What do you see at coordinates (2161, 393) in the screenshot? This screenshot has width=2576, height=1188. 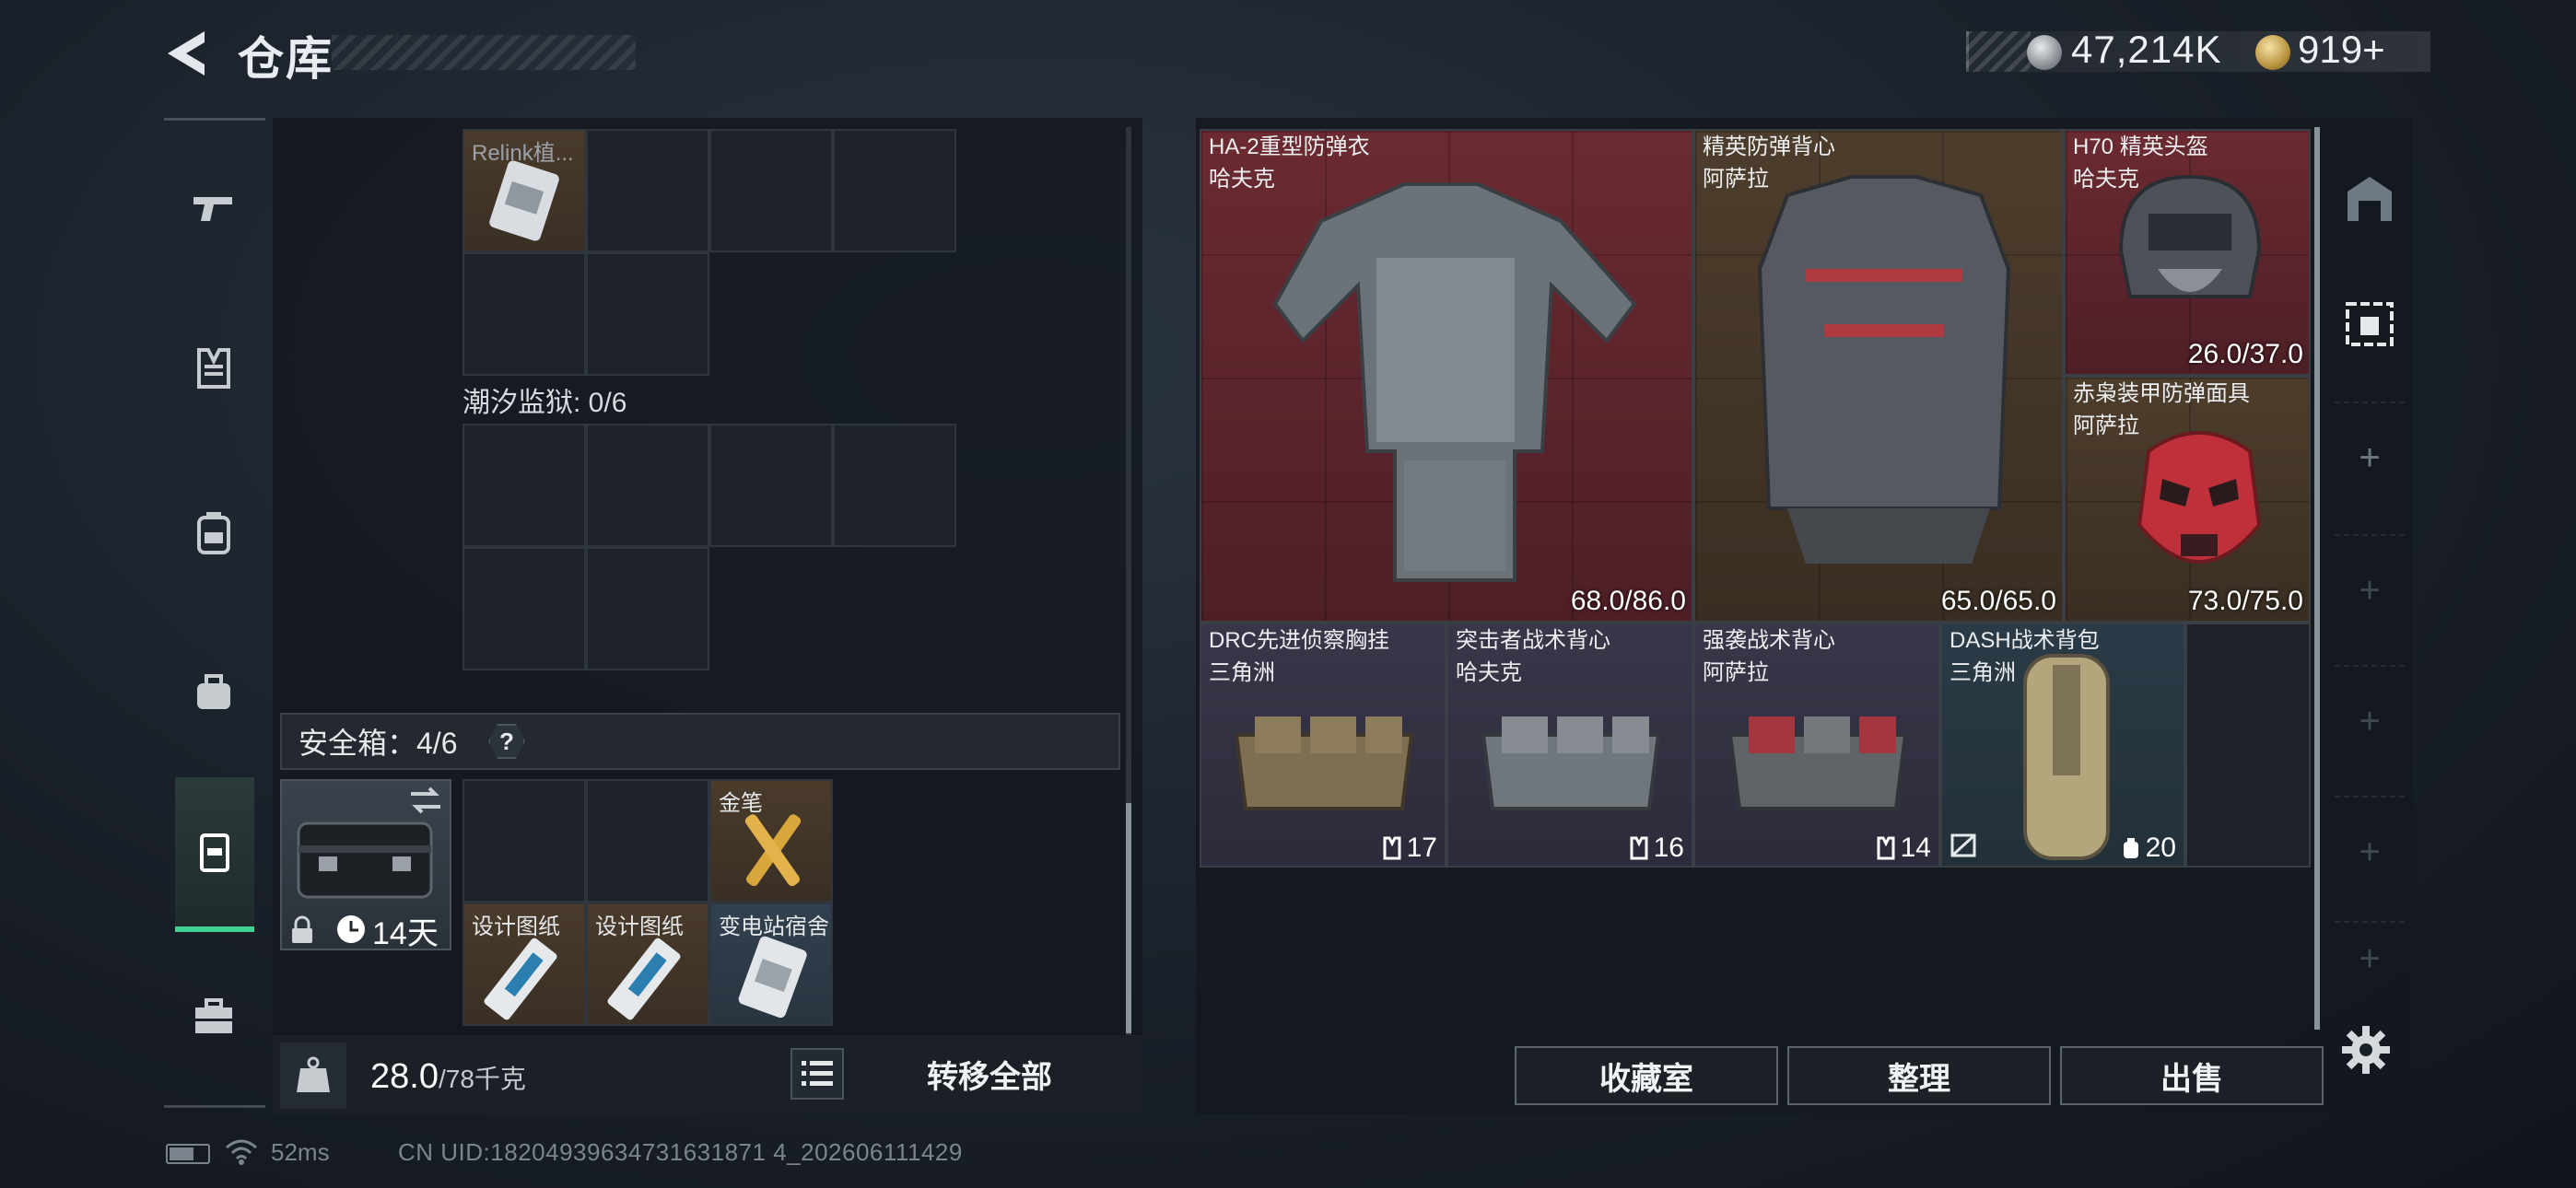 I see `gear-name: 赤枭装甲防弹面具` at bounding box center [2161, 393].